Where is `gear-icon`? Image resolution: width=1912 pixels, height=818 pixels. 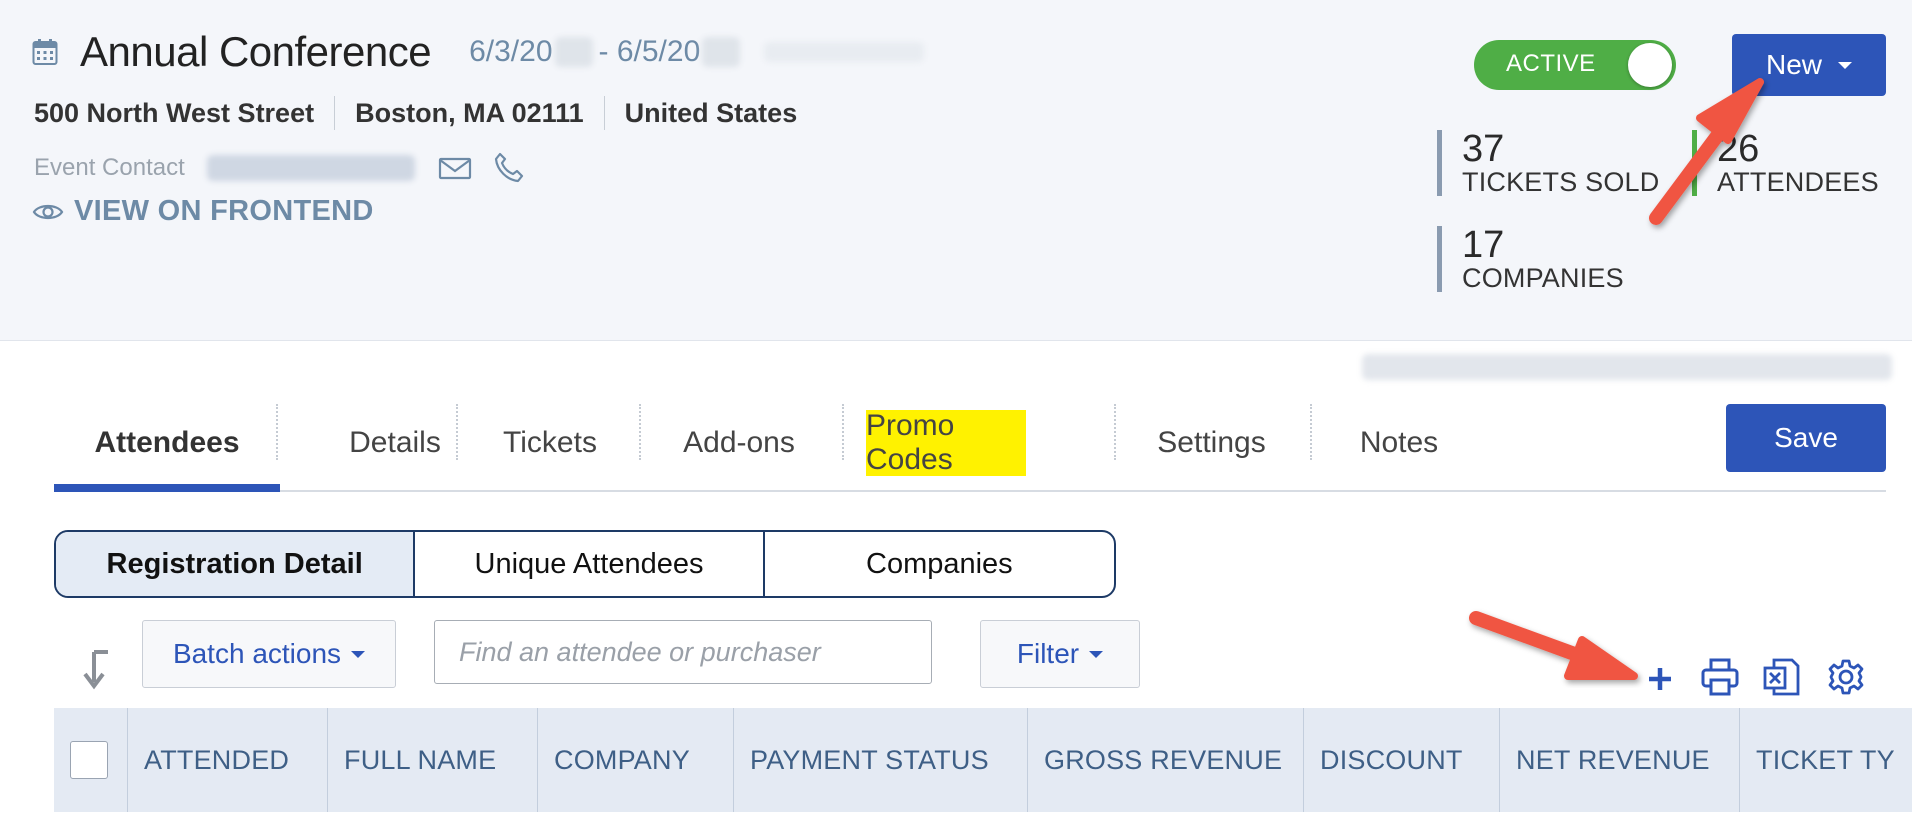 gear-icon is located at coordinates (1846, 677).